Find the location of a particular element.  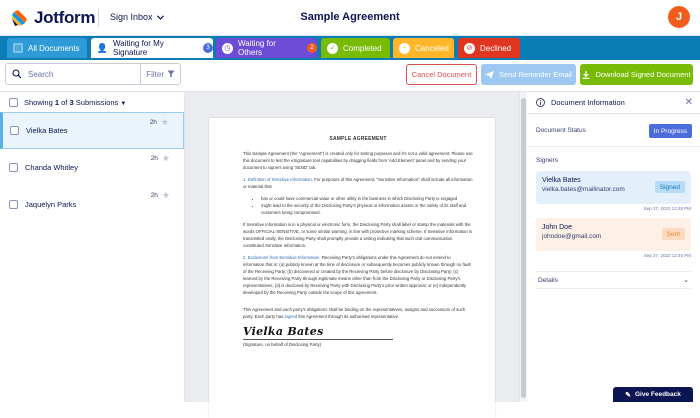

list-item: Jaquelyn Parks 2h ★ is located at coordinates (92, 204).